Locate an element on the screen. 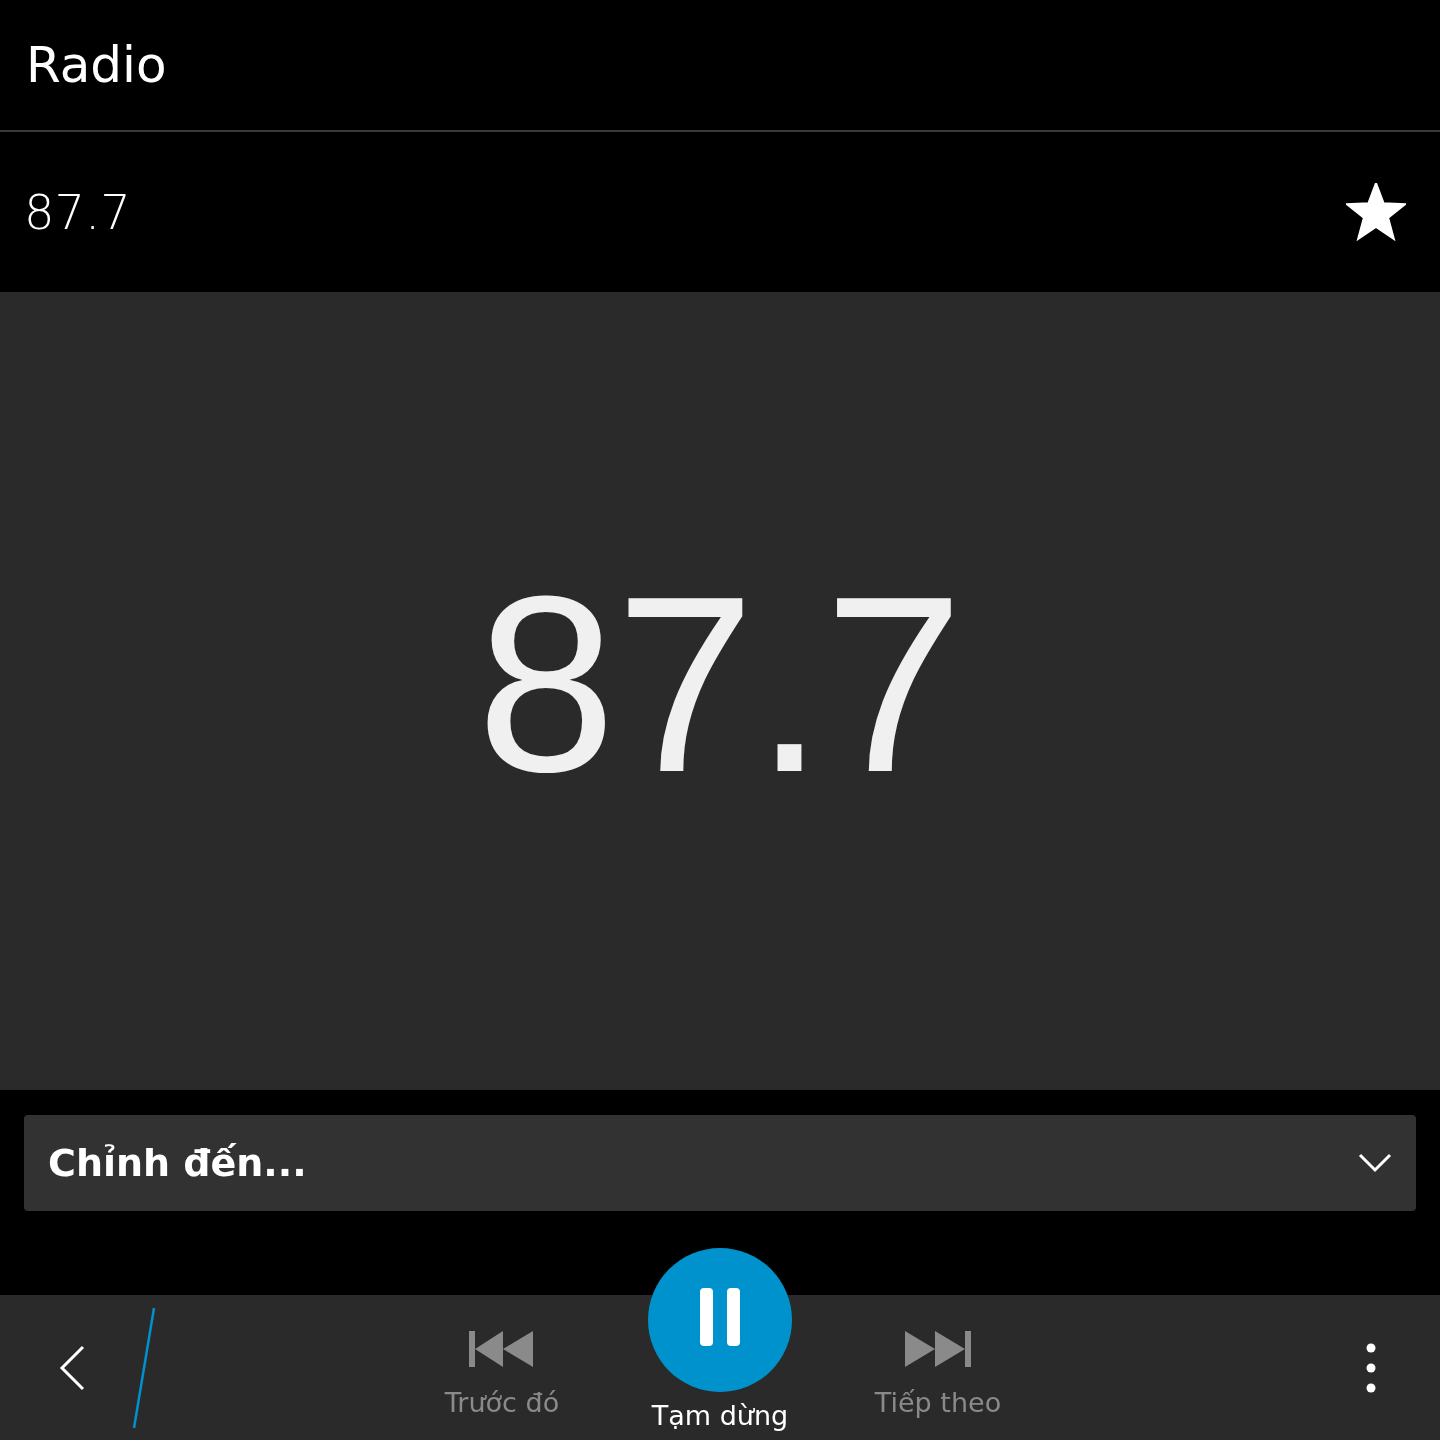  station-frequency: 87.7 is located at coordinates (77, 212).